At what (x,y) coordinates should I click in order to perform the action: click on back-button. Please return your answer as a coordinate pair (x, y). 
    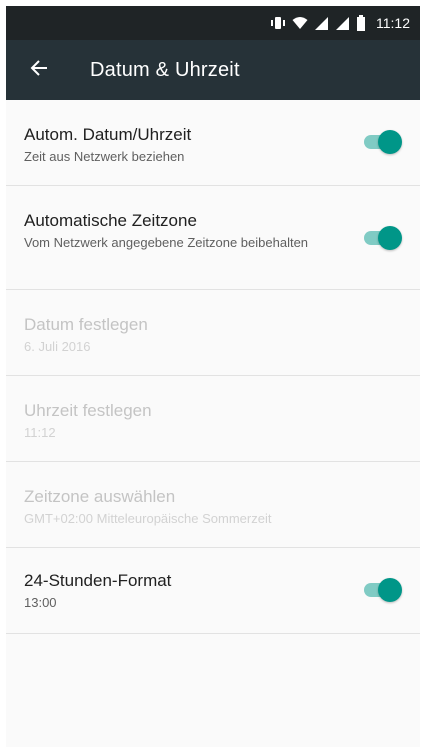
    Looking at the image, I should click on (39, 70).